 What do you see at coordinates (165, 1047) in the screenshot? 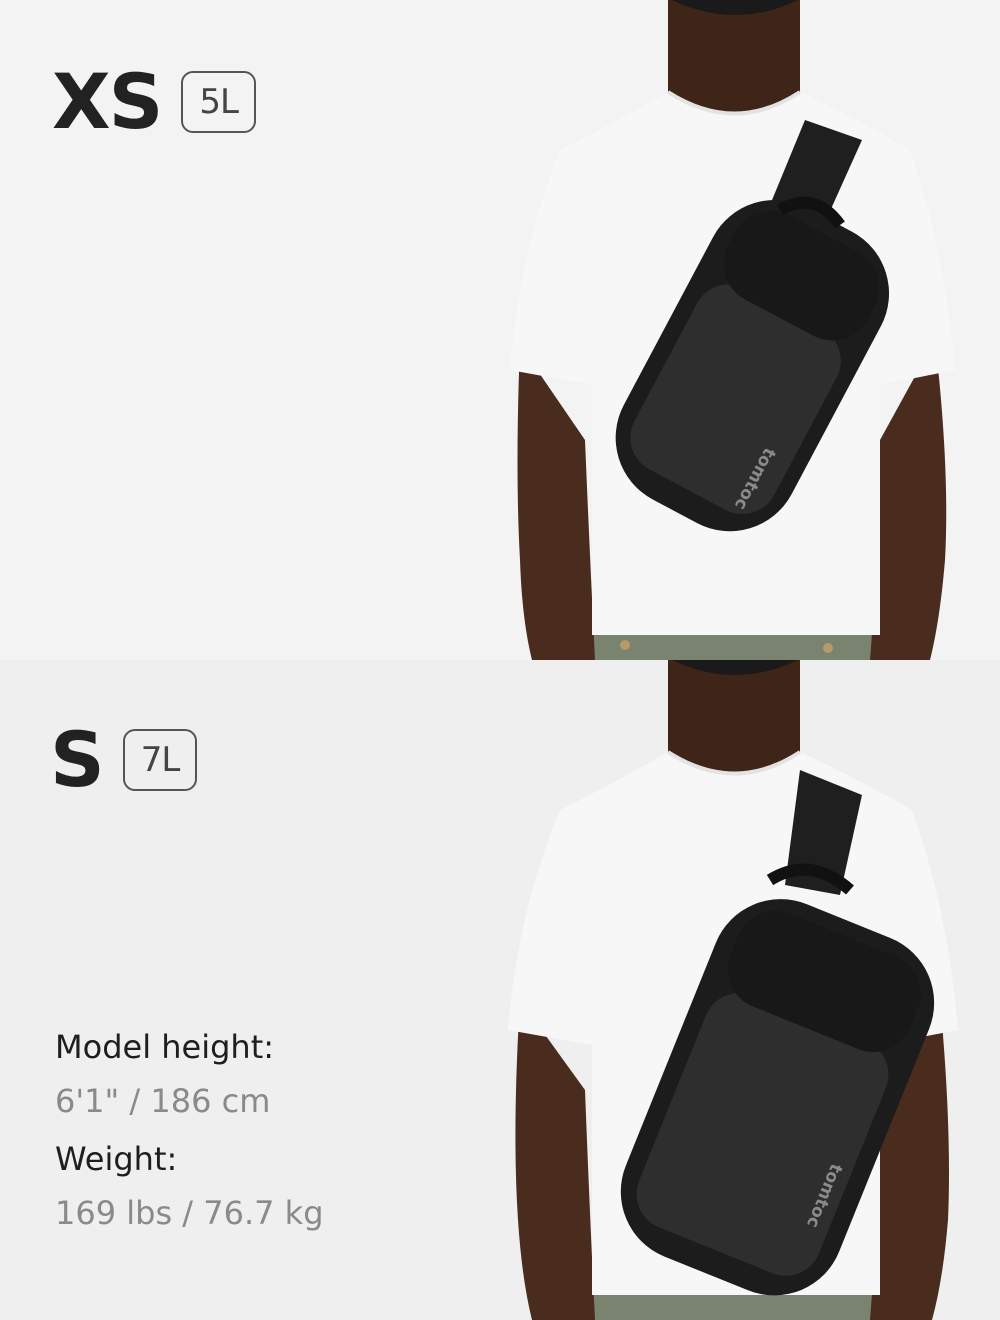
I see `model-height-label: Model height:` at bounding box center [165, 1047].